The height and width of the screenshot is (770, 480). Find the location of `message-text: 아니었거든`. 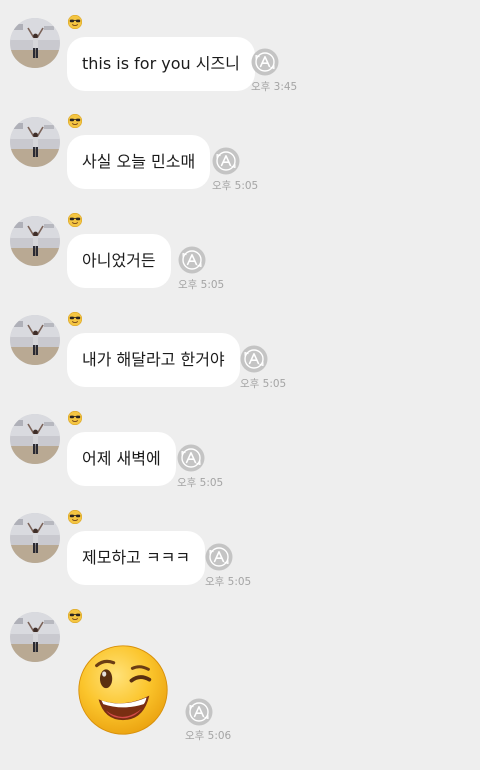

message-text: 아니었거든 is located at coordinates (119, 260).